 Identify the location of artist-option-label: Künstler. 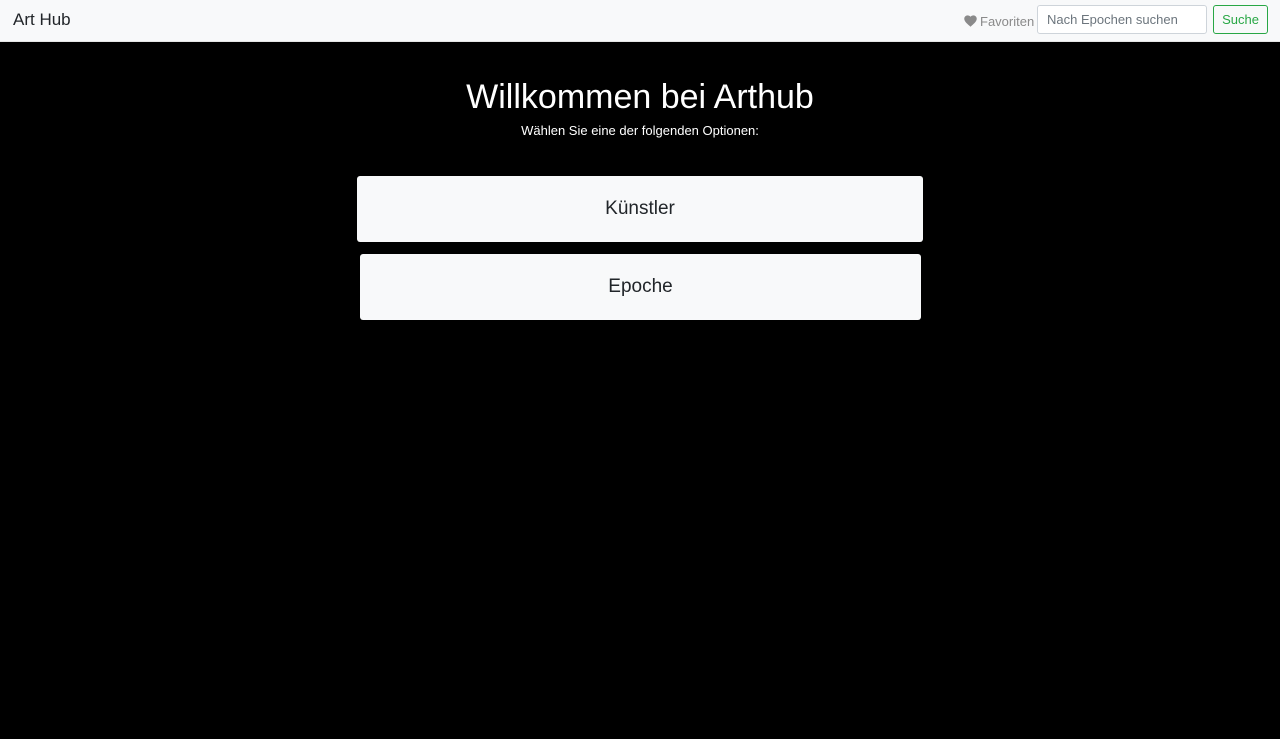
(640, 208).